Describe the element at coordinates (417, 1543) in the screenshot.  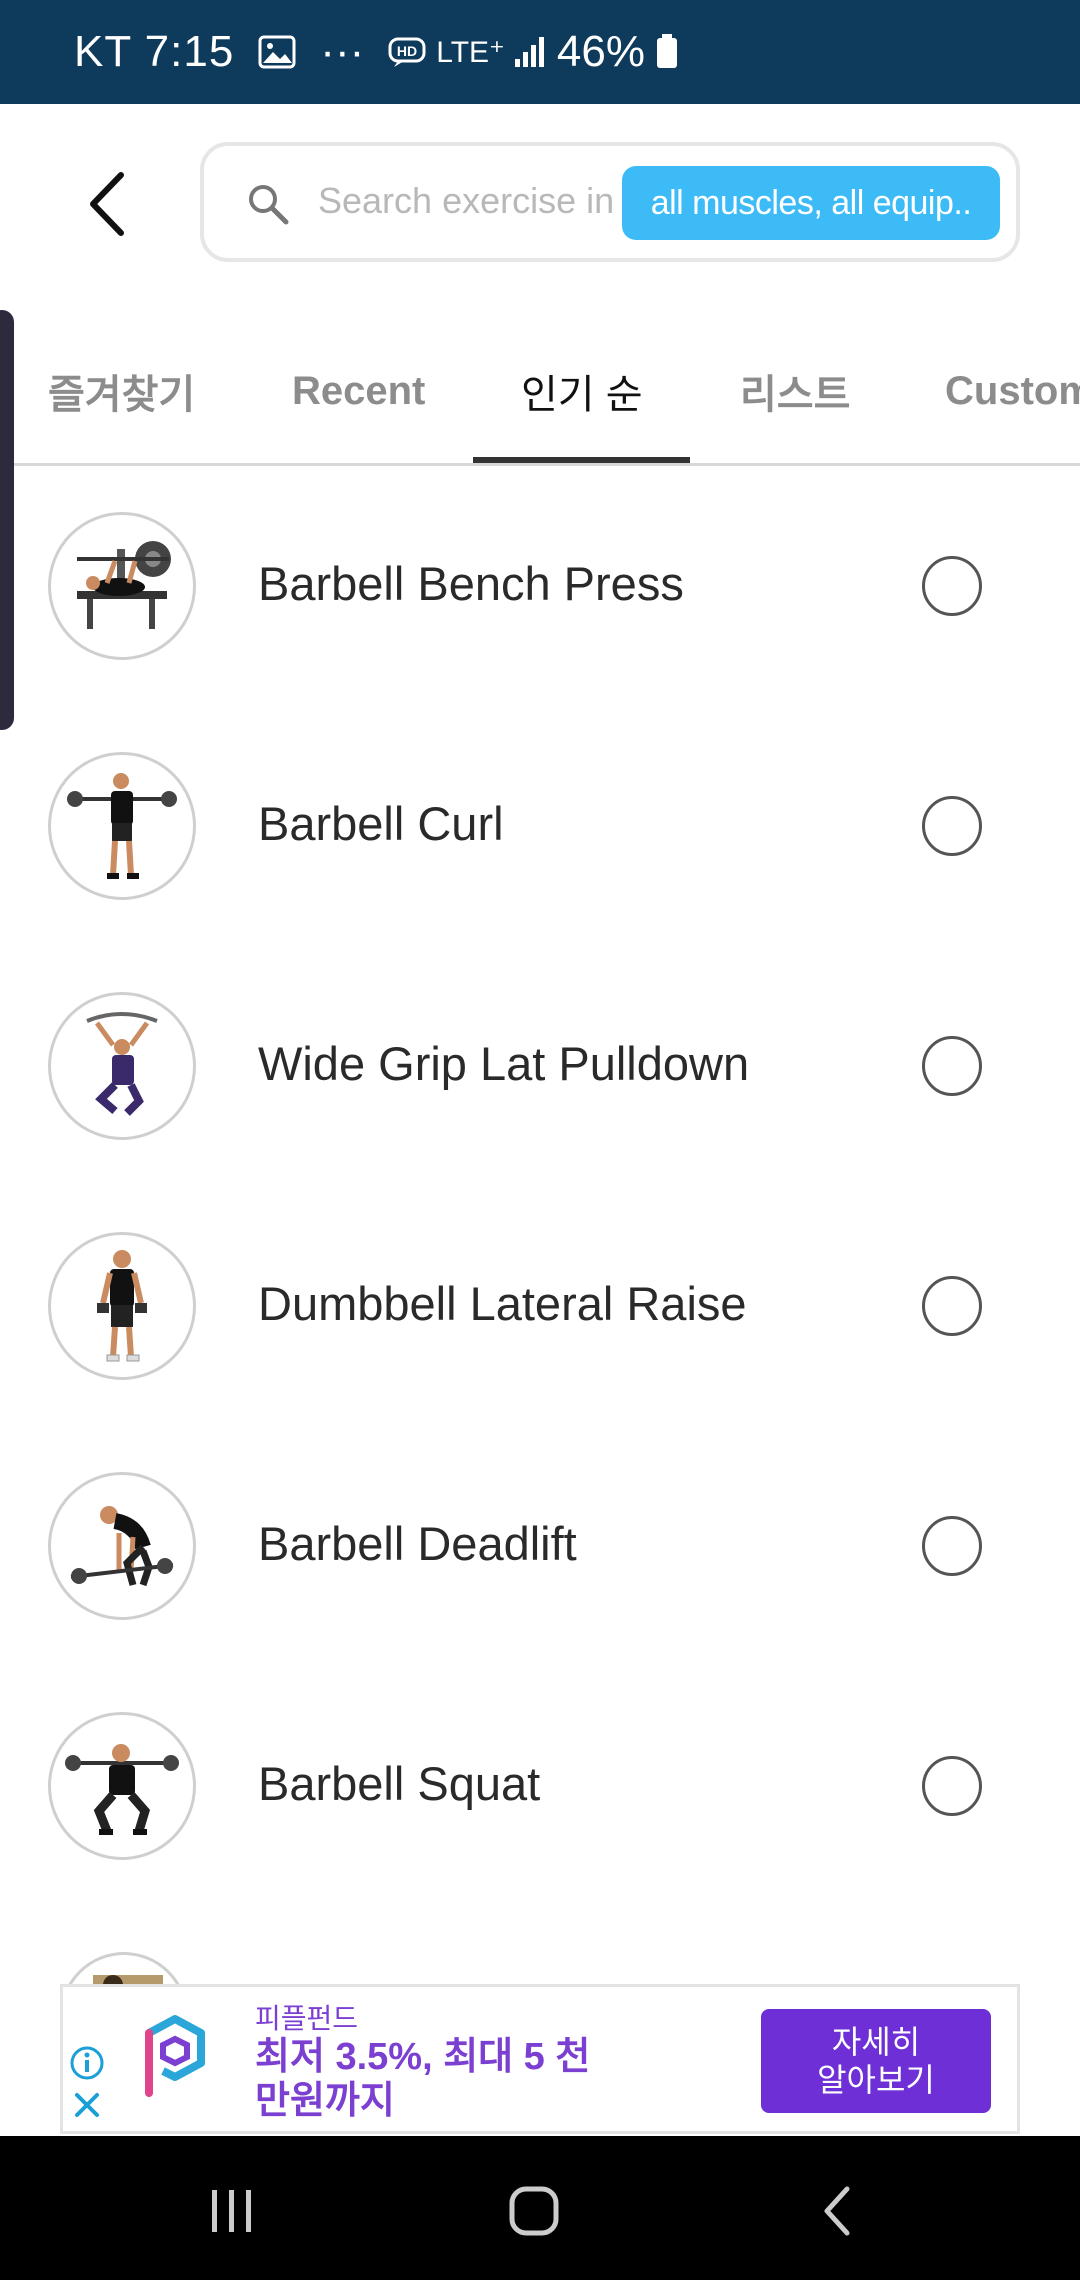
I see `exercise-name: Barbell Deadlift` at that location.